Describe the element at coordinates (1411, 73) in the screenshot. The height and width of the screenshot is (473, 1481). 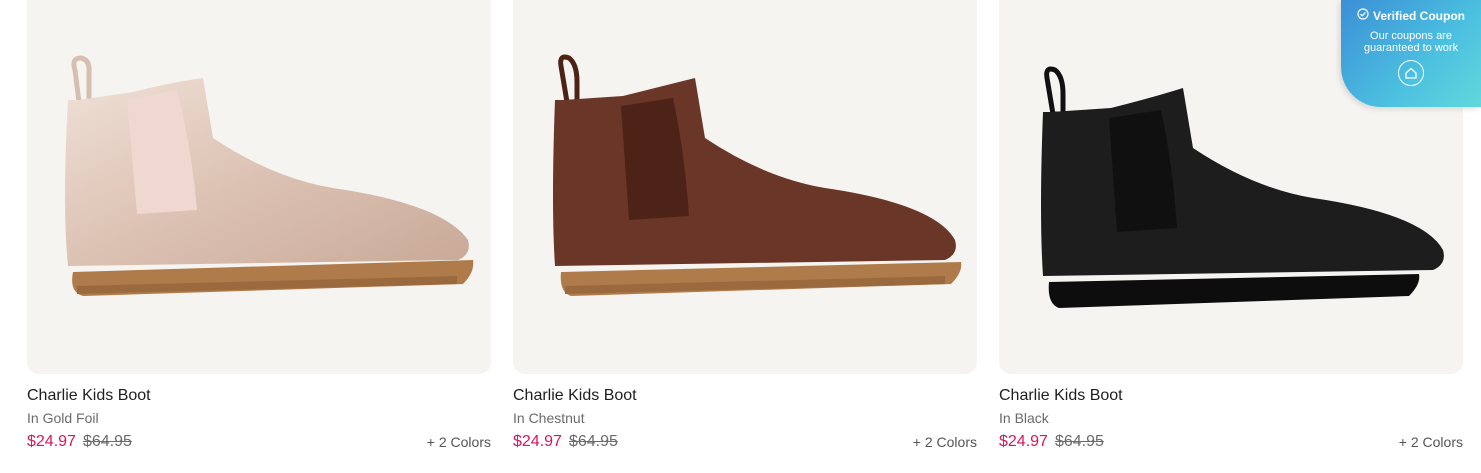
I see `house-logo-icon` at that location.